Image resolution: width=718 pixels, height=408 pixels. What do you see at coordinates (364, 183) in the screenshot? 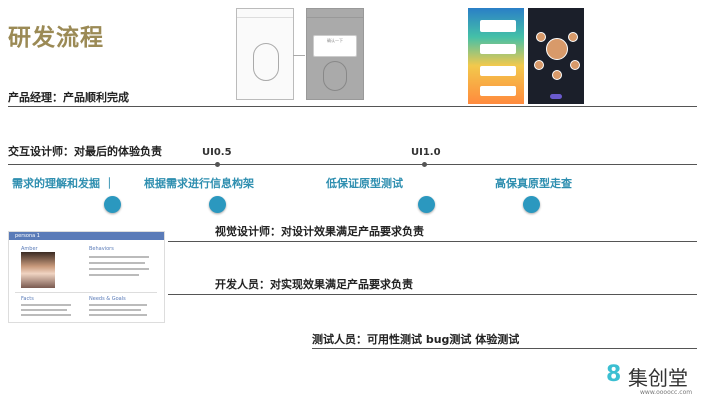
I see `phase-label-3: 低保证原型测试` at bounding box center [364, 183].